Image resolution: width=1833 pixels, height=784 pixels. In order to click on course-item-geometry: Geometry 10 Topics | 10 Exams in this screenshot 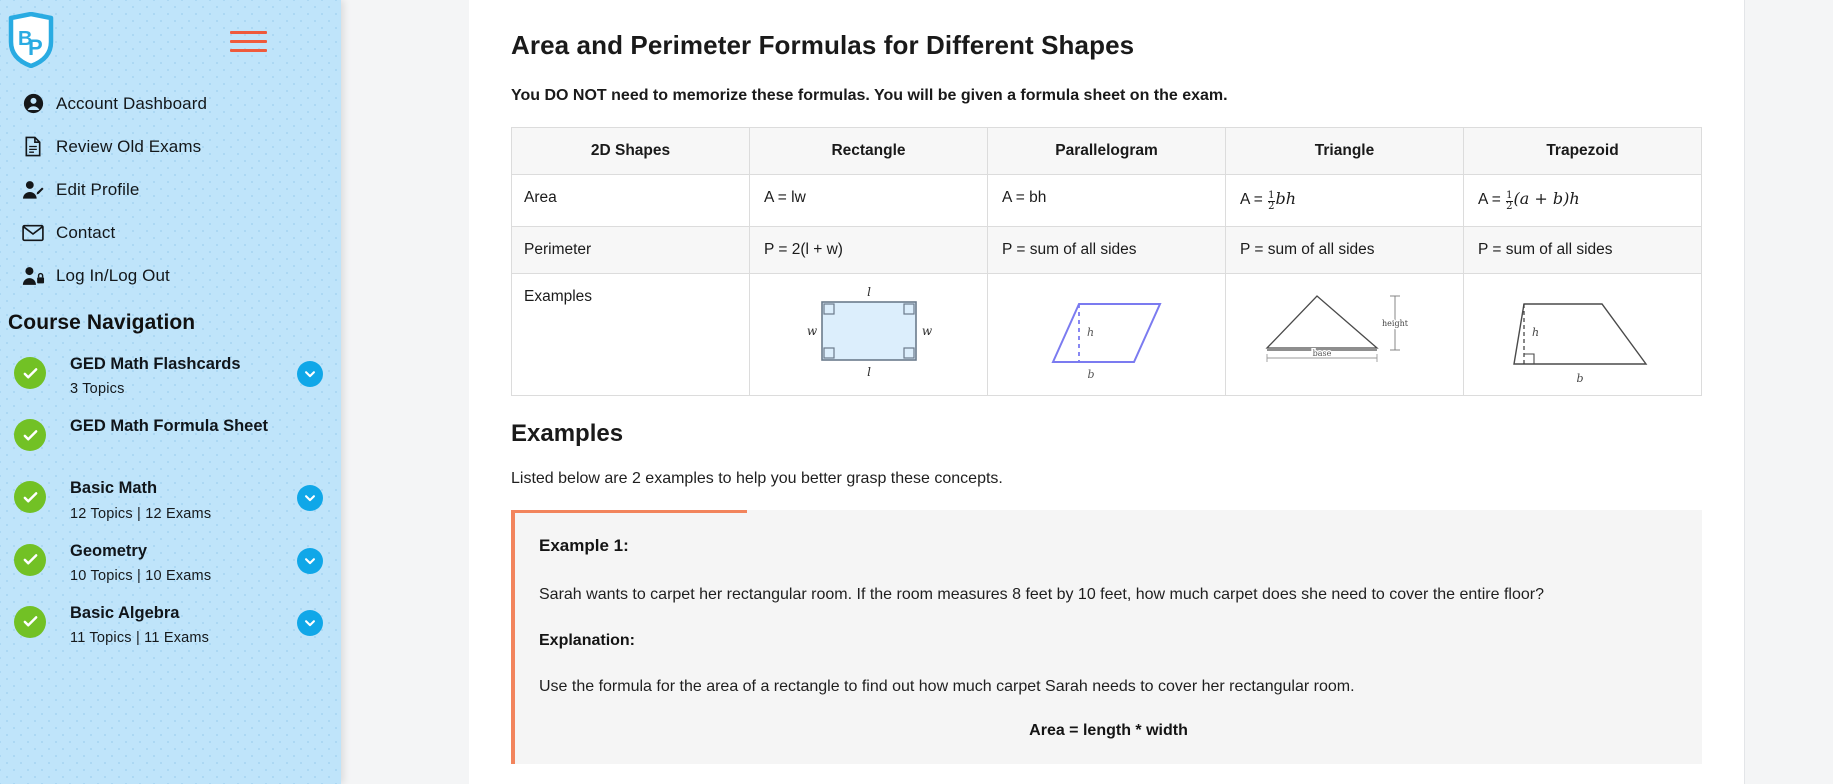, I will do `click(170, 563)`.